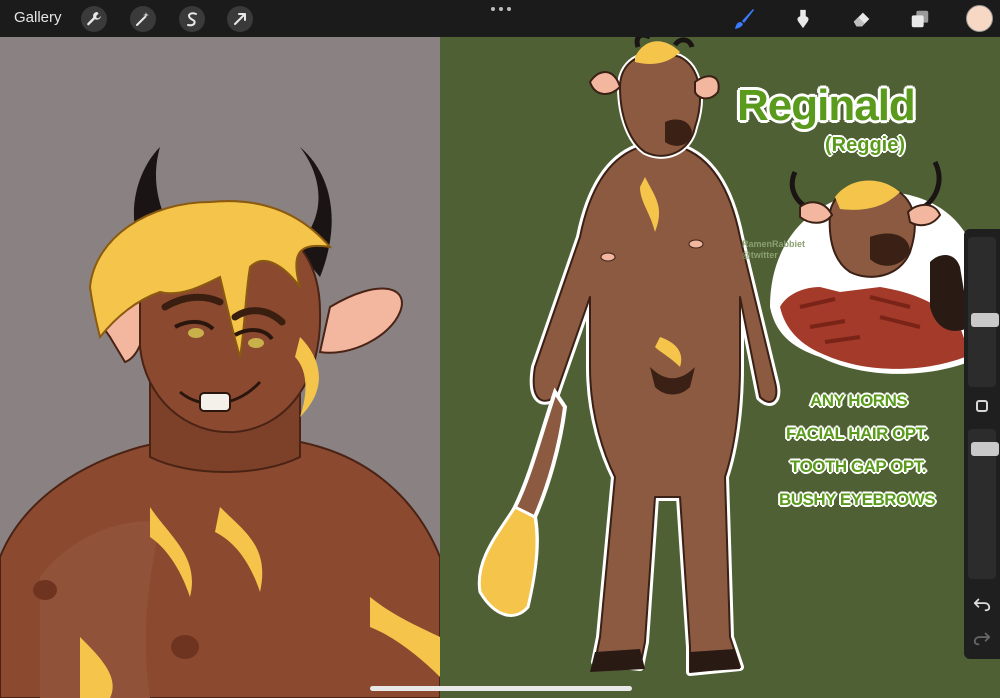  I want to click on brush-size-slider, so click(983, 312).